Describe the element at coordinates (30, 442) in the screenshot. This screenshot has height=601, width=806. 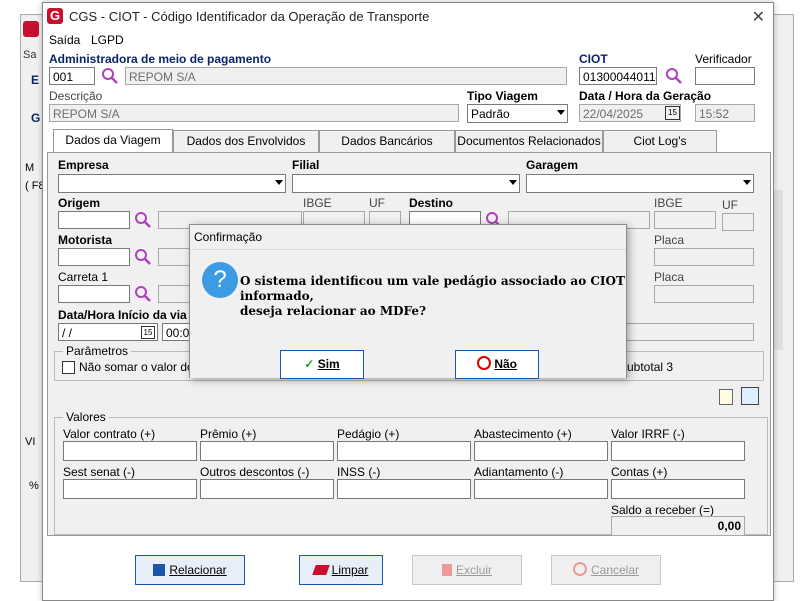
I see `background-text-fragment-3: VI` at that location.